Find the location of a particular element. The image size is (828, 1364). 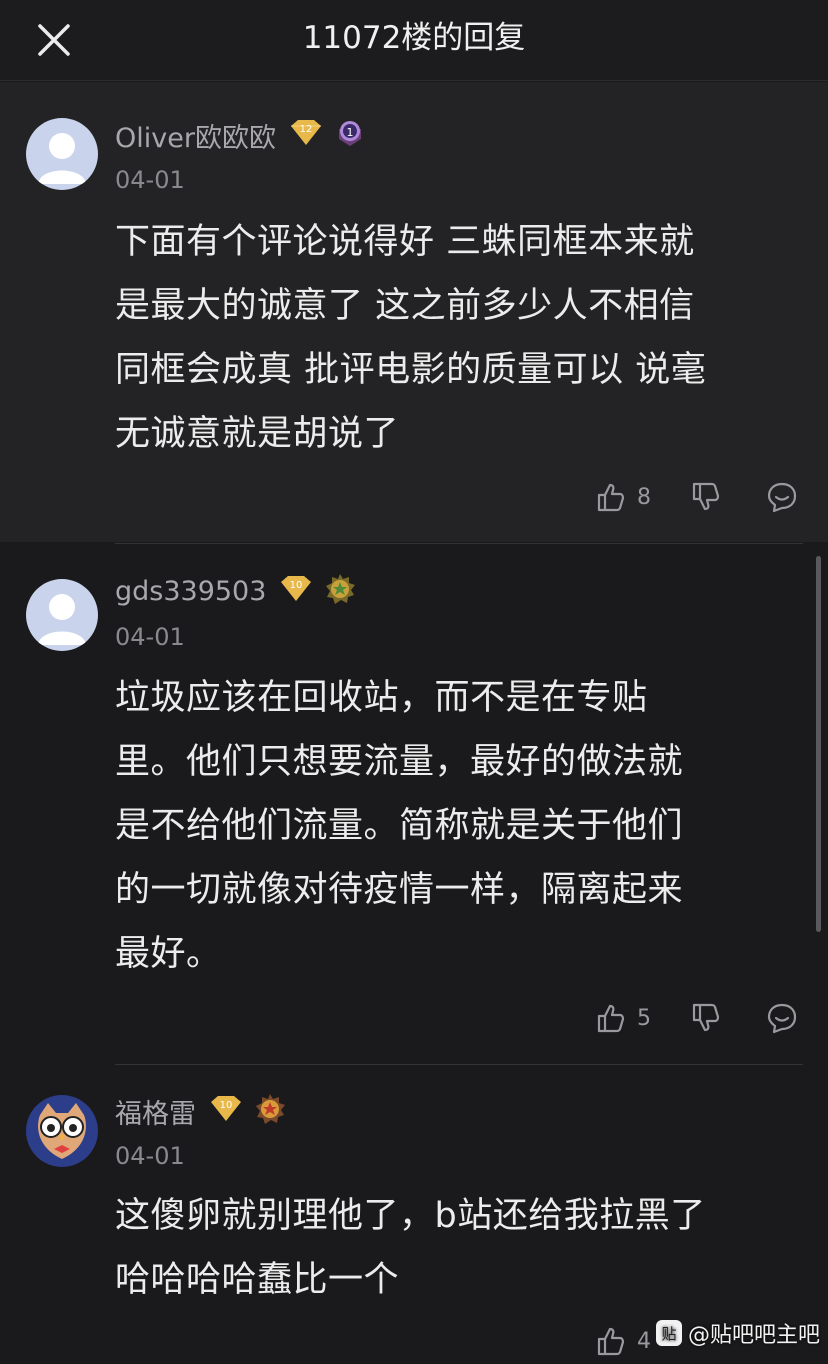

reply-content: 这傻卵就别理他了，b站还给我拉黑了 哈哈哈哈蠢比一个 is located at coordinates (460, 1248).